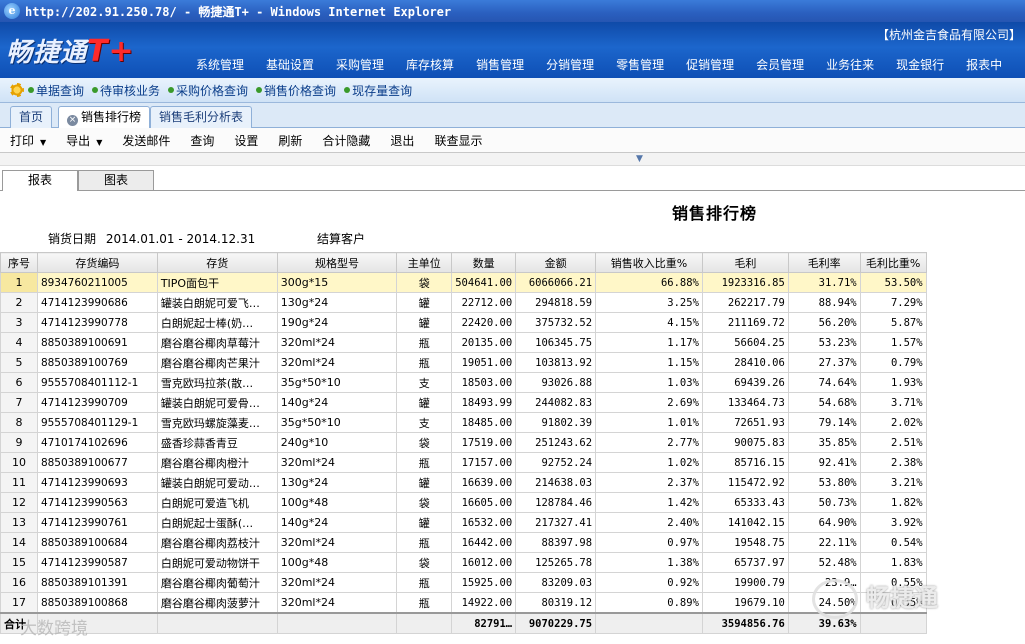  What do you see at coordinates (56, 90) in the screenshot?
I see `shortcut-document-query: 单据查询` at bounding box center [56, 90].